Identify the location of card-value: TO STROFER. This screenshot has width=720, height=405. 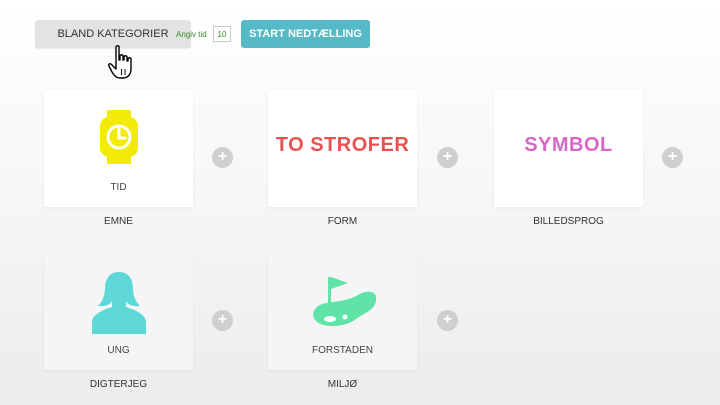
(342, 145).